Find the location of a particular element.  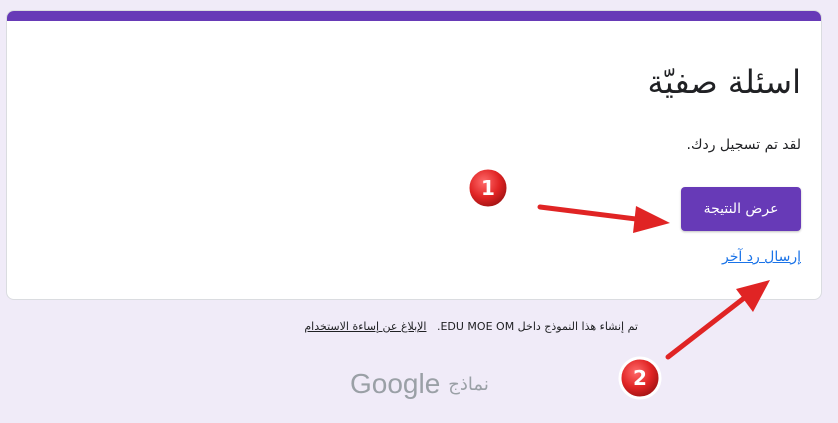

annotation-badge-1: 1 is located at coordinates (488, 188).